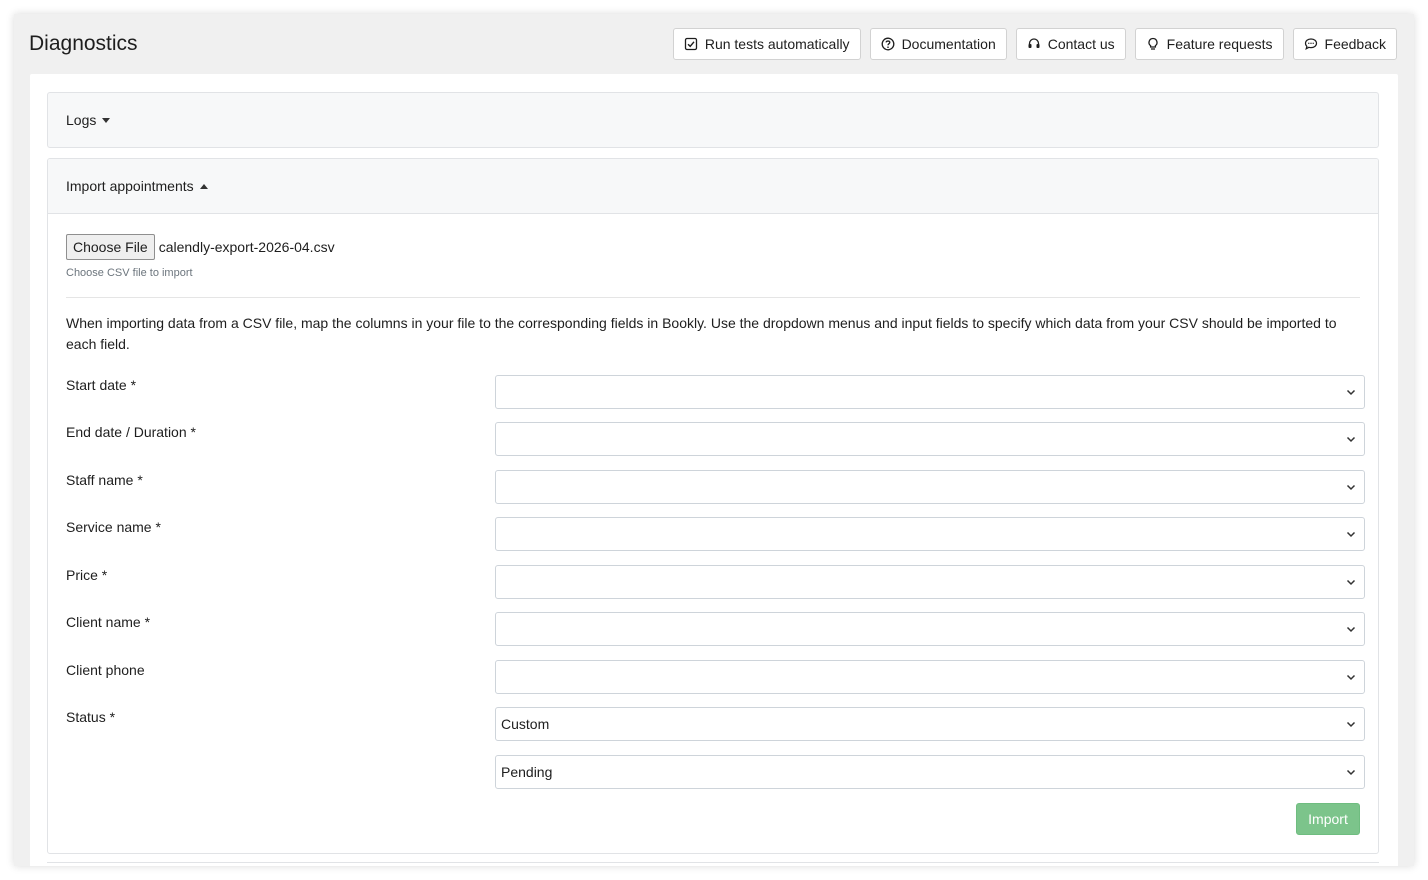  I want to click on choose-file-button: Choose File, so click(110, 247).